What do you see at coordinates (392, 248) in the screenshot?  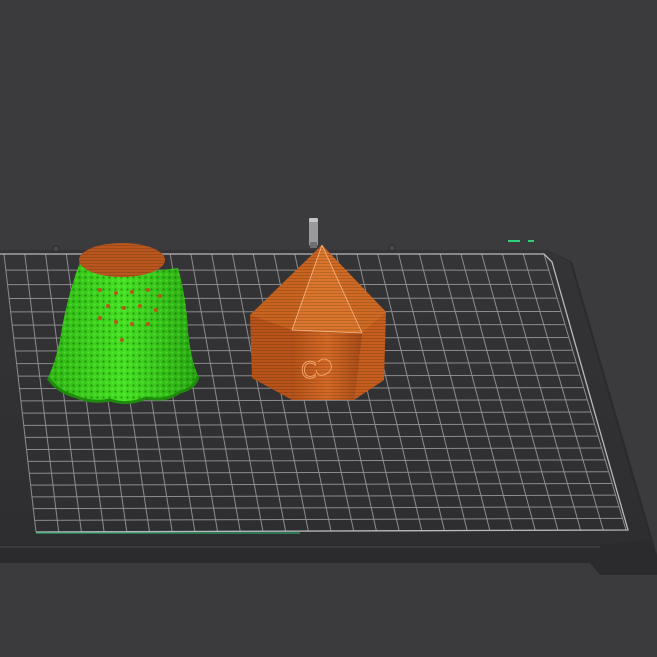 I see `bed-screw-right` at bounding box center [392, 248].